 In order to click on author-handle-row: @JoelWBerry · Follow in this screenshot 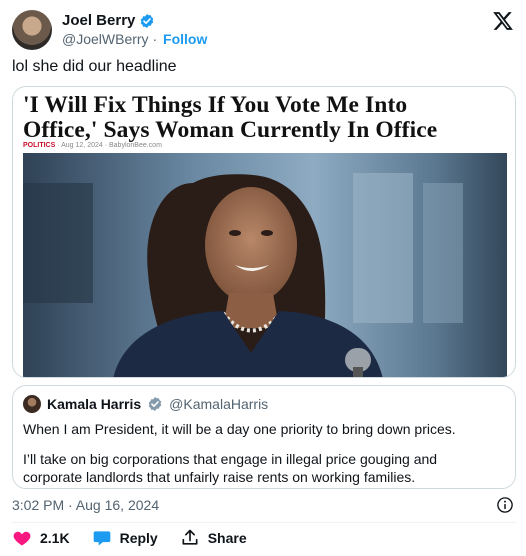, I will do `click(134, 39)`.